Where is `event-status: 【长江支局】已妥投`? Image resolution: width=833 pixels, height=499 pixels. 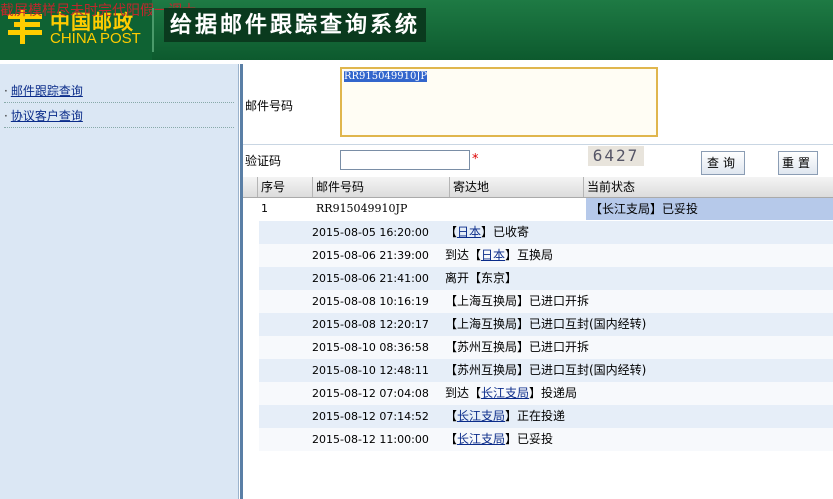
event-status: 【长江支局】已妥投 is located at coordinates (499, 439).